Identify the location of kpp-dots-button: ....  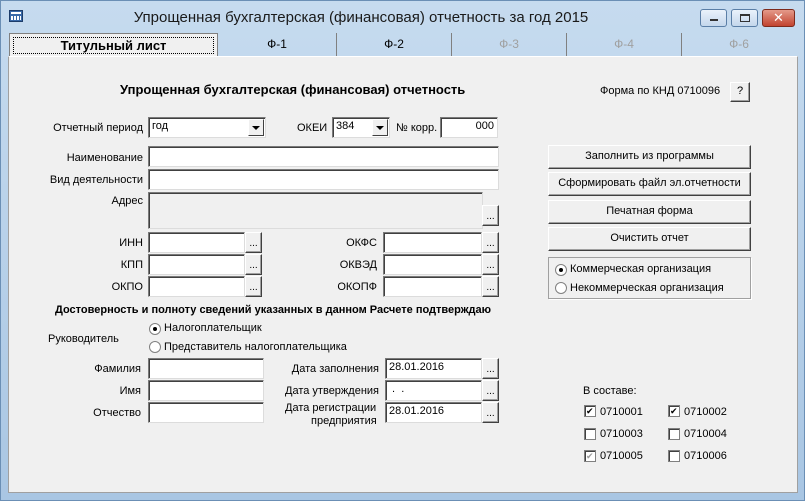
(253, 264).